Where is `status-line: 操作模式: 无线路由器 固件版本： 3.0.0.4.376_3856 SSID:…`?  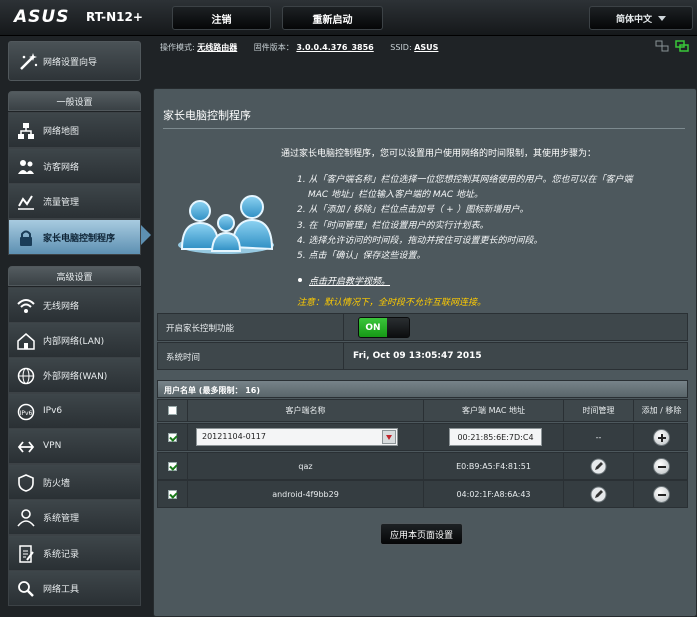
status-line: 操作模式: 无线路由器 固件版本： 3.0.0.4.376_3856 SSID:… is located at coordinates (306, 47).